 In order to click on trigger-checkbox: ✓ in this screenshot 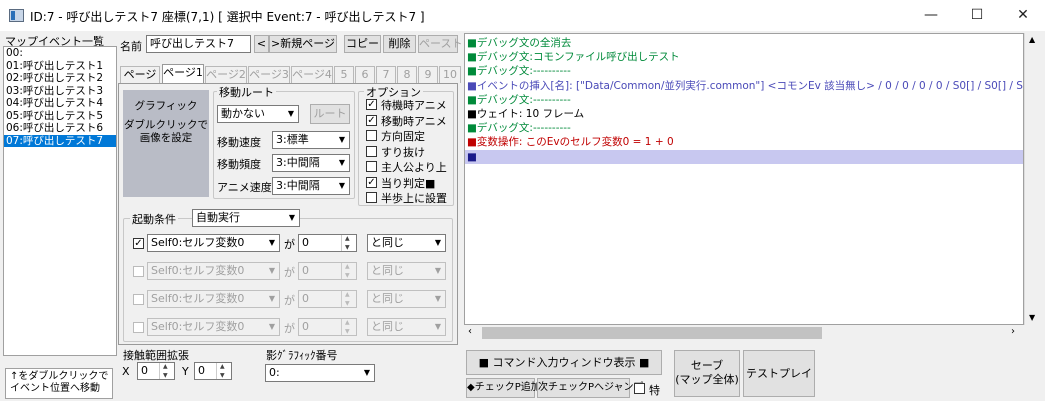, I will do `click(138, 243)`.